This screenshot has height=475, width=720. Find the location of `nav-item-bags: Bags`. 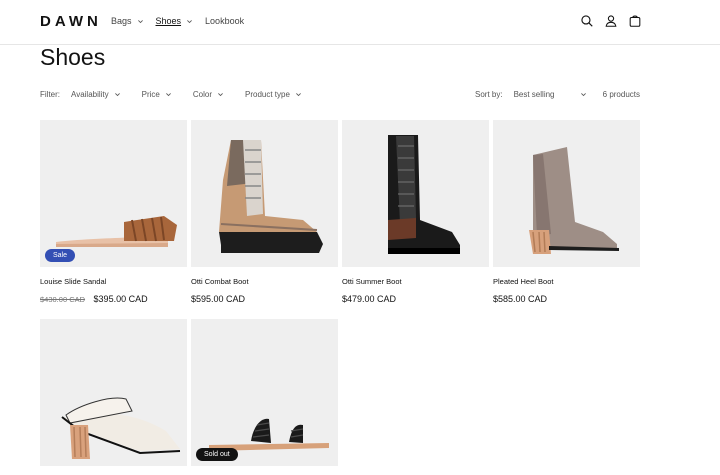

nav-item-bags: Bags is located at coordinates (127, 21).